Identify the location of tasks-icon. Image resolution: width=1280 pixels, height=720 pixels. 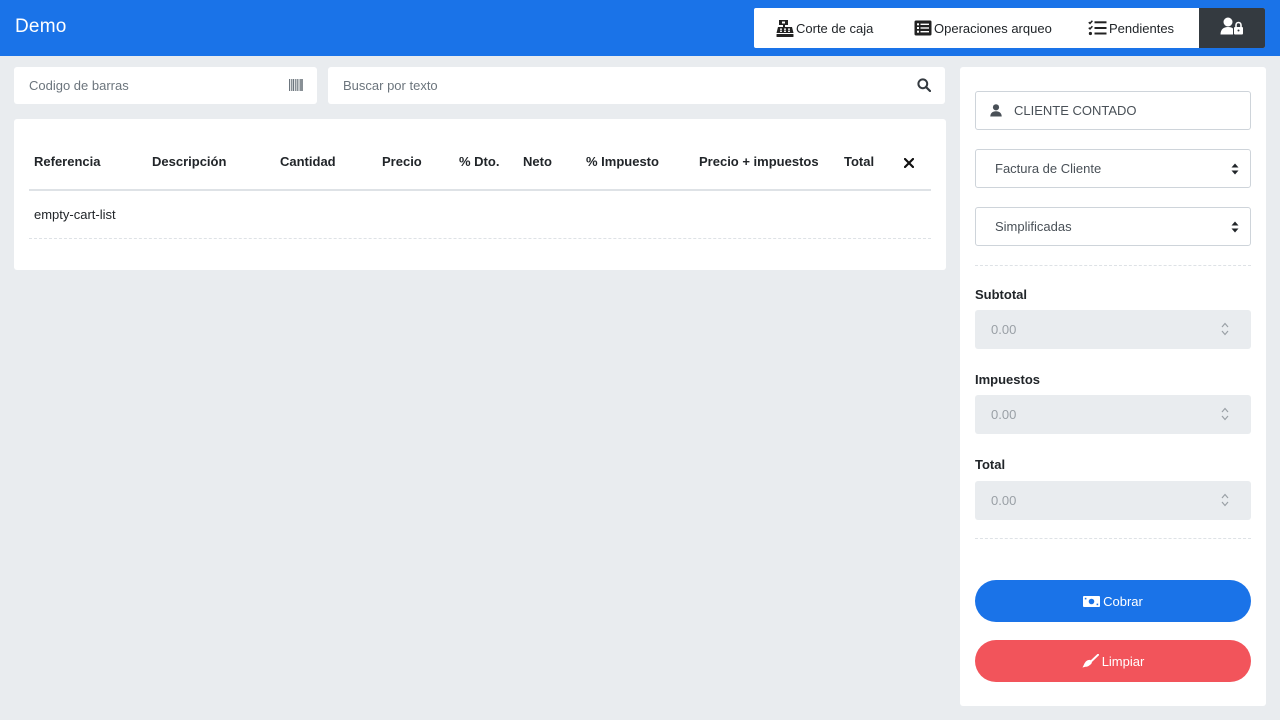
(1097, 28).